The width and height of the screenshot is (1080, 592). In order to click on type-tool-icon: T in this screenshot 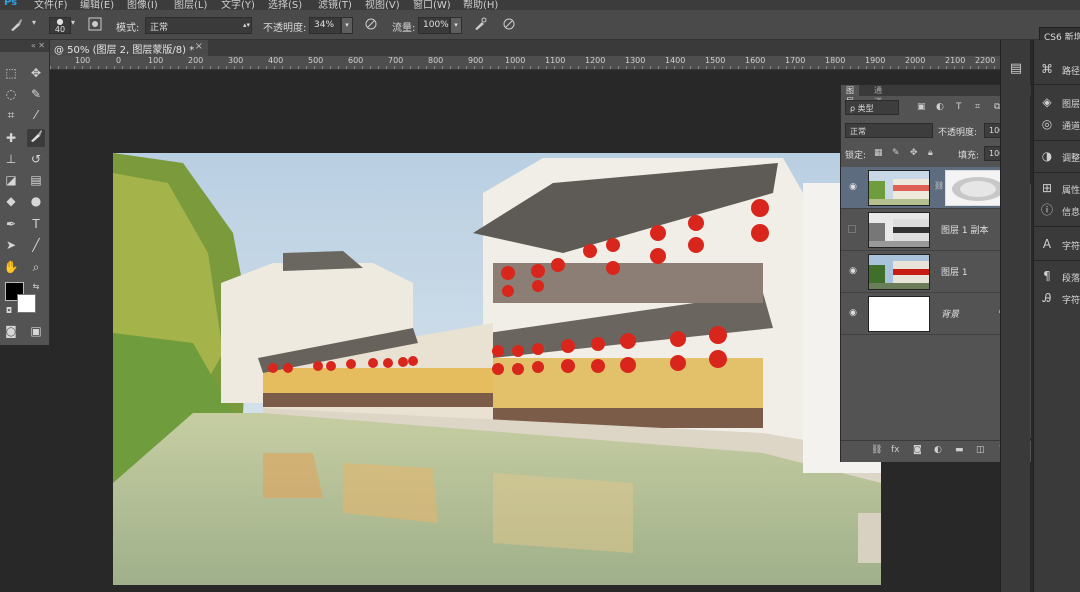, I will do `click(36, 224)`.